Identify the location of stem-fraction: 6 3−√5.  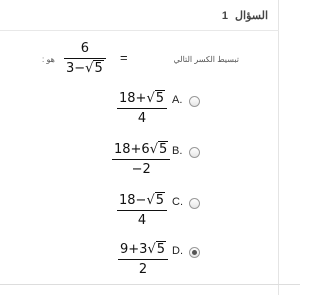
(85, 58).